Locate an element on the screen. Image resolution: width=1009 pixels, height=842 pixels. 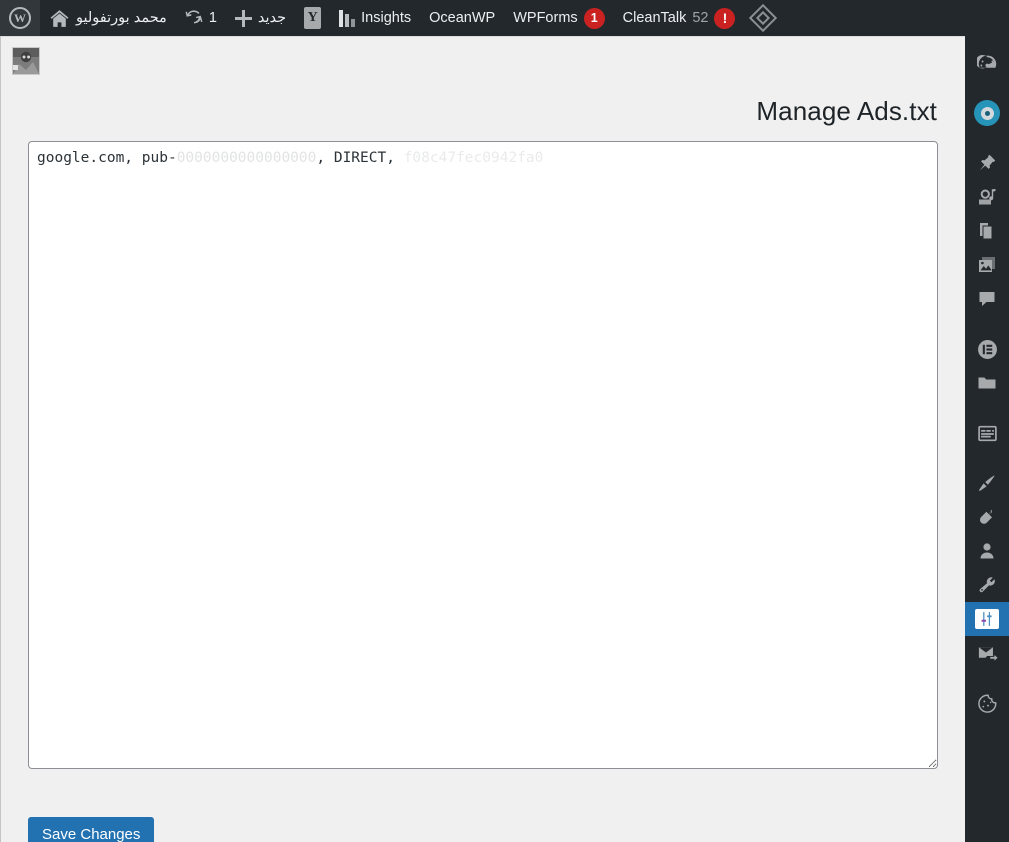
user-icon is located at coordinates (987, 551).